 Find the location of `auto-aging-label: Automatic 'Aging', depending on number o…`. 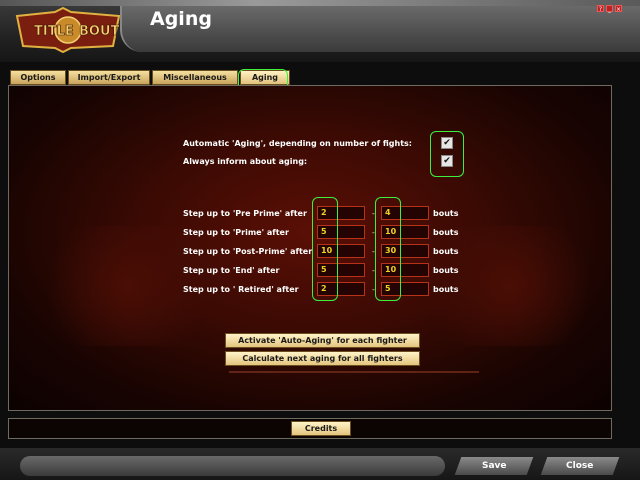

auto-aging-label: Automatic 'Aging', depending on number o… is located at coordinates (297, 143).